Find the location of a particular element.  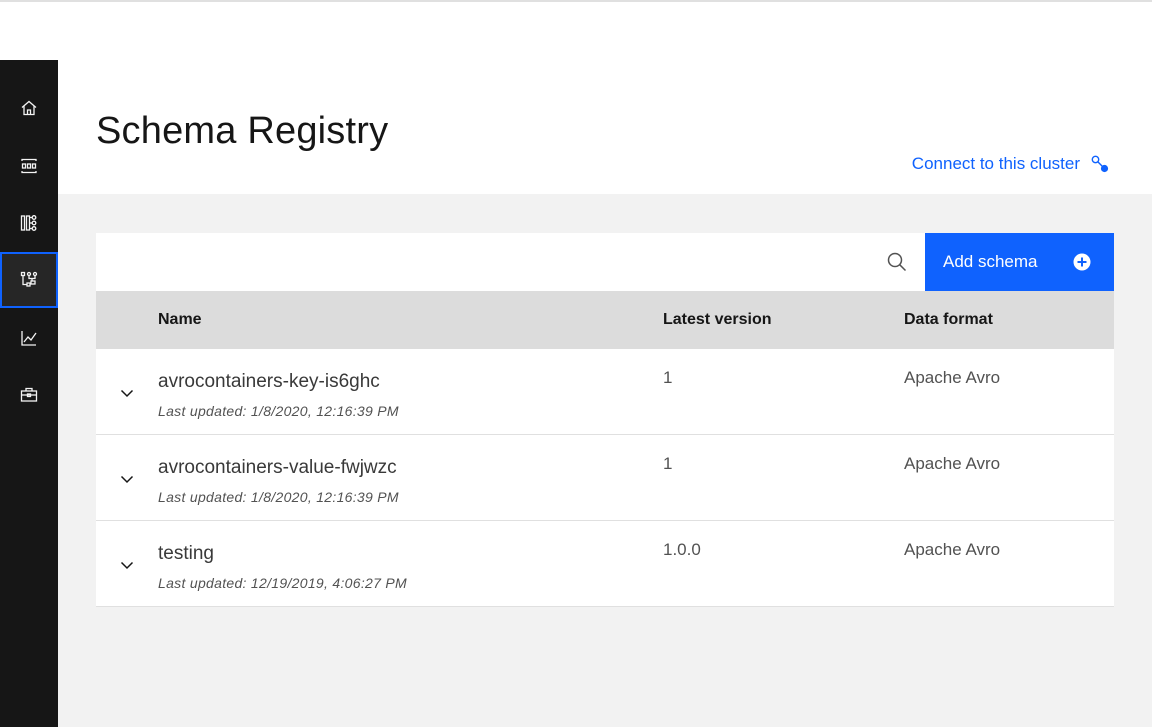

sidebar-item-schema-registry is located at coordinates (29, 280).